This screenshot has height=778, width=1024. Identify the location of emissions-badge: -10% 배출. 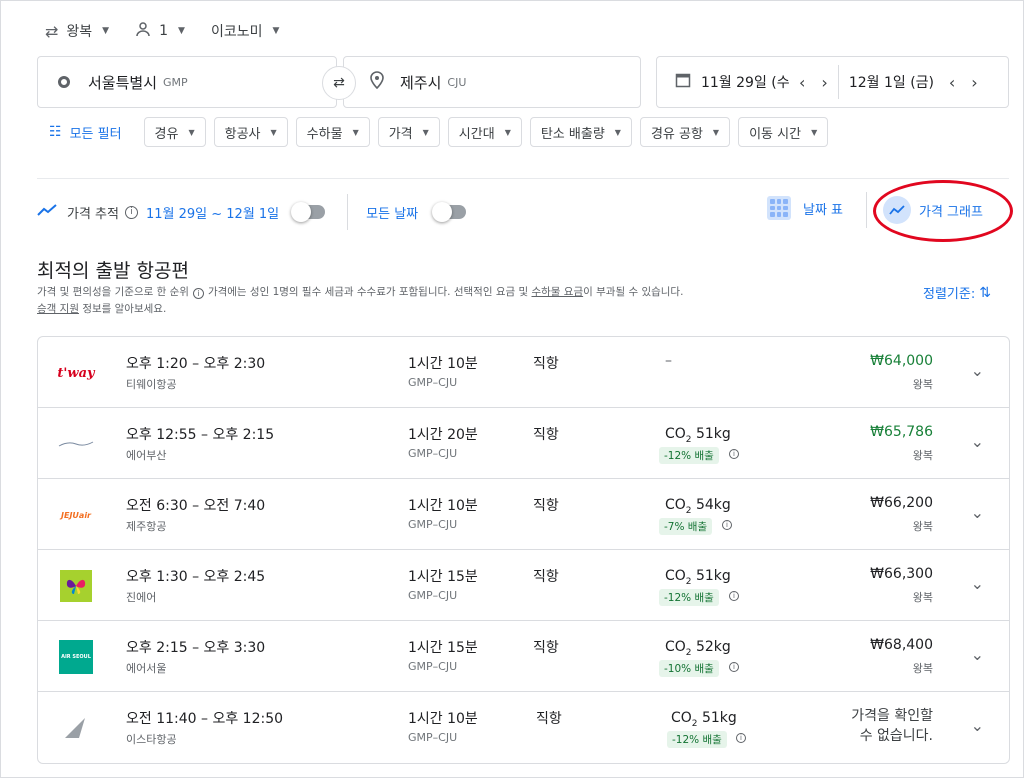
(689, 668).